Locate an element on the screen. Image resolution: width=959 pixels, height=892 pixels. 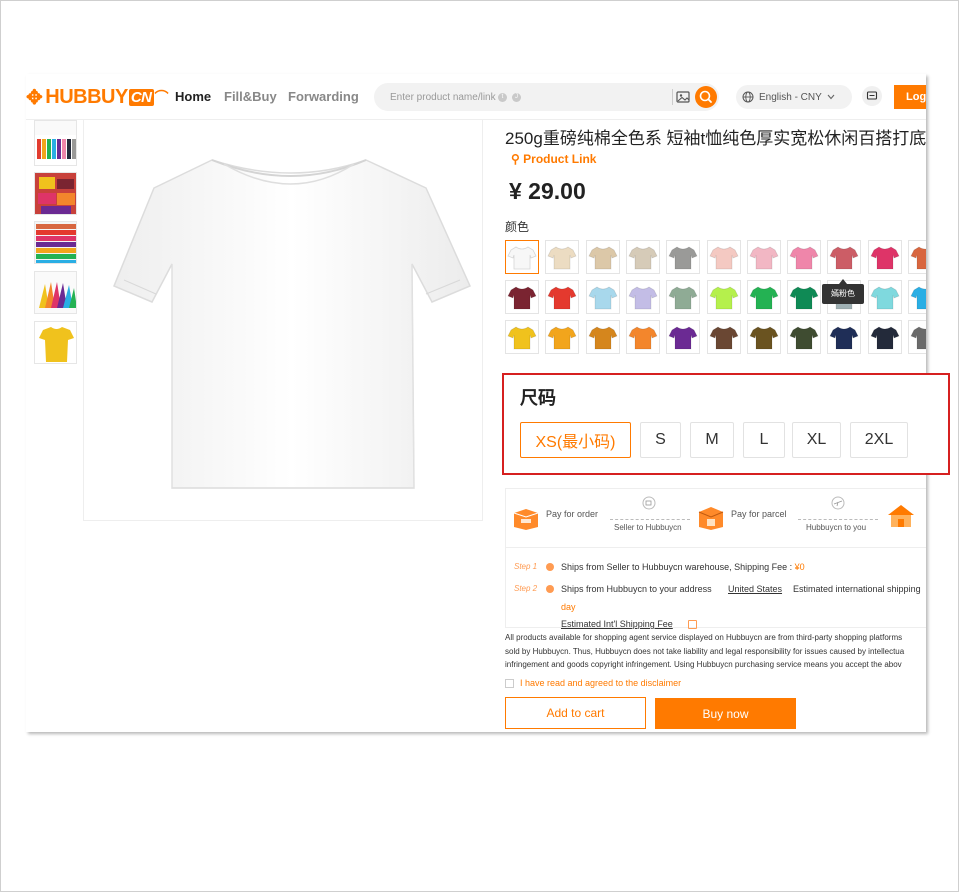
size-option-s: S is located at coordinates (660, 440).